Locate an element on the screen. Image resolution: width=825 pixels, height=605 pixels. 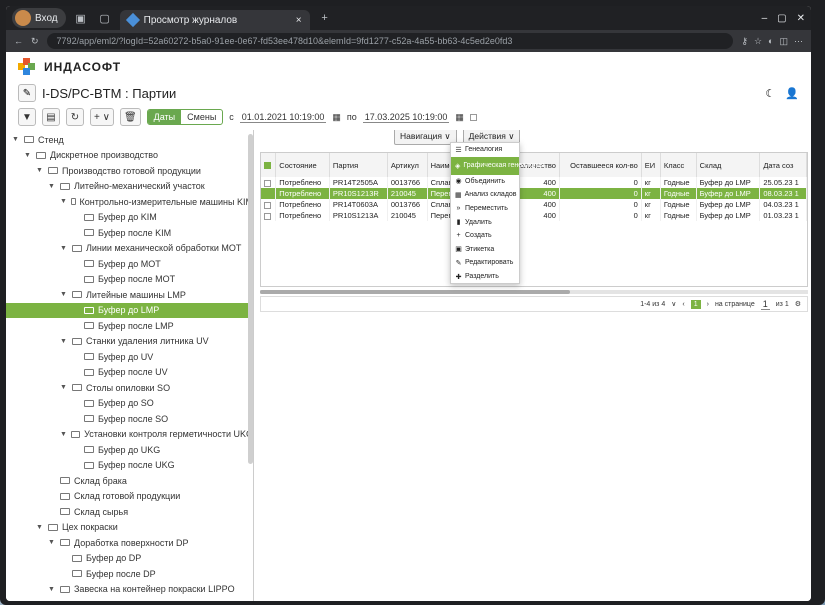
tree-node: ▼ Доработка поверхности DP is located at coordinates (129, 543).